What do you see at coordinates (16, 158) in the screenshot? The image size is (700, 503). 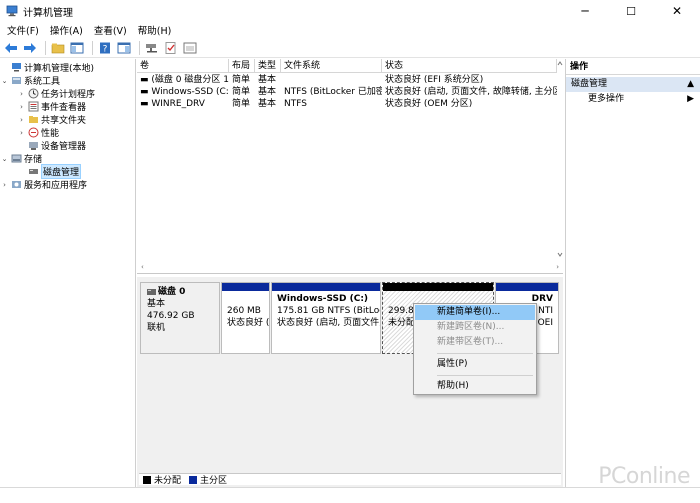 I see `storage-icon` at bounding box center [16, 158].